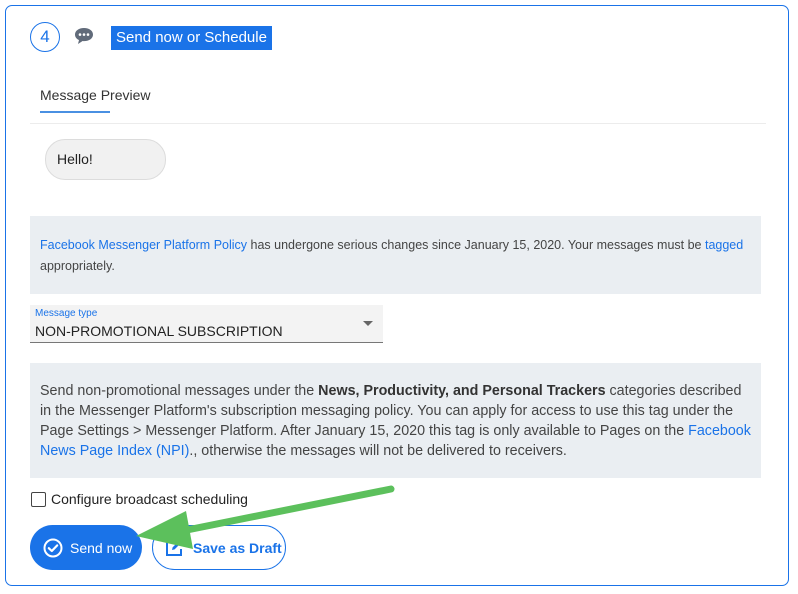 The width and height of the screenshot is (798, 594). Describe the element at coordinates (53, 547) in the screenshot. I see `check-circle-icon` at that location.